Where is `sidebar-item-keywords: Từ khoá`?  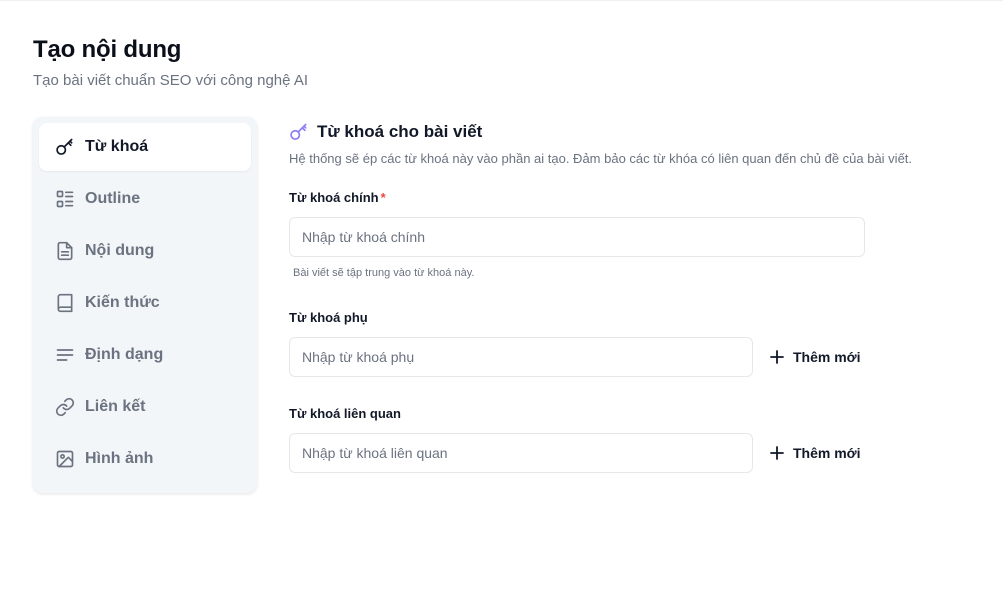 sidebar-item-keywords: Từ khoá is located at coordinates (145, 147).